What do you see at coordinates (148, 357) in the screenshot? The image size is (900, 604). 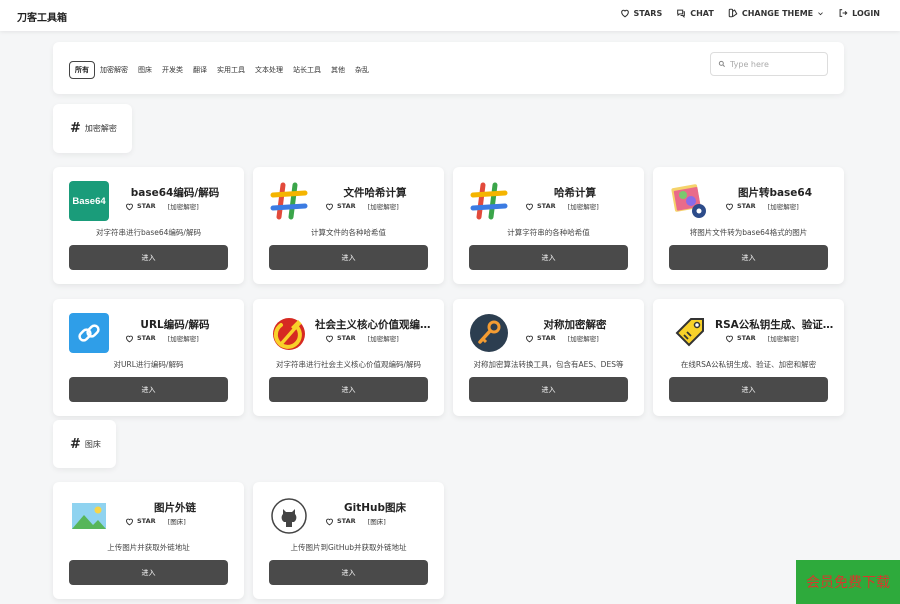 I see `tool-card-url: URL编码/解码 STAR [加密解密] 对URL进行编码/解码 进入` at bounding box center [148, 357].